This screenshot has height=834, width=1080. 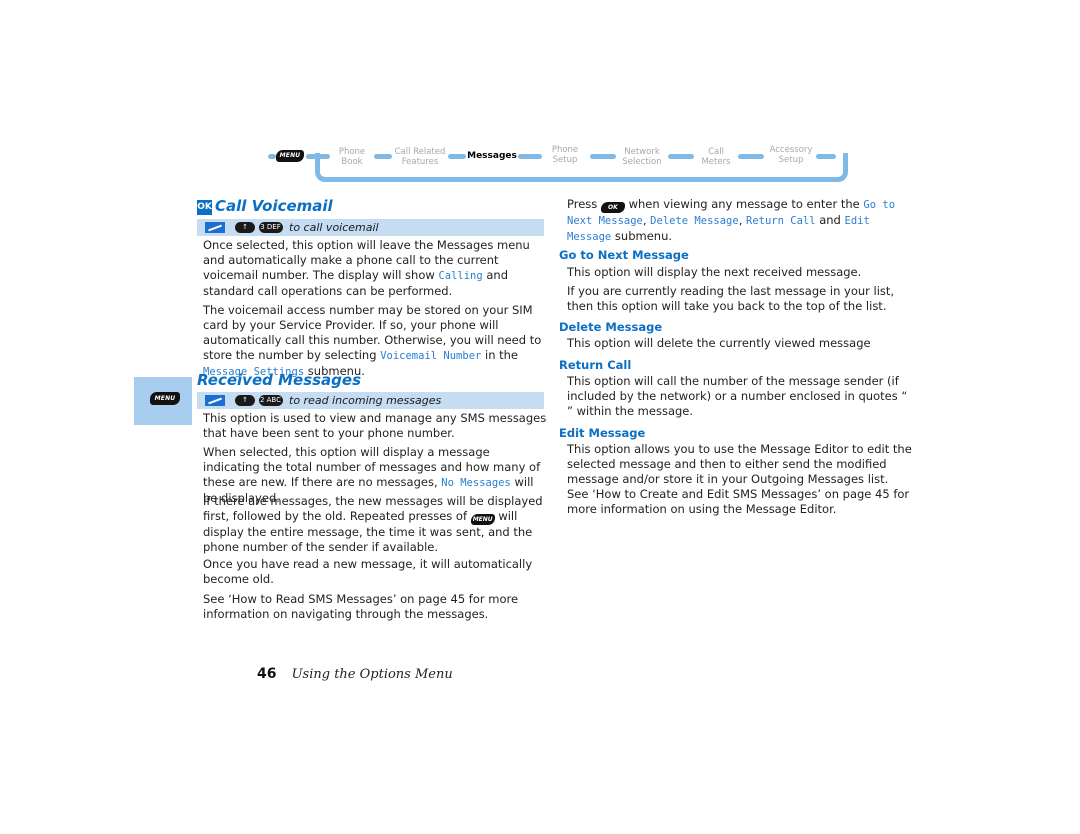 What do you see at coordinates (781, 221) in the screenshot?
I see `display-text-return-call: Return Call` at bounding box center [781, 221].